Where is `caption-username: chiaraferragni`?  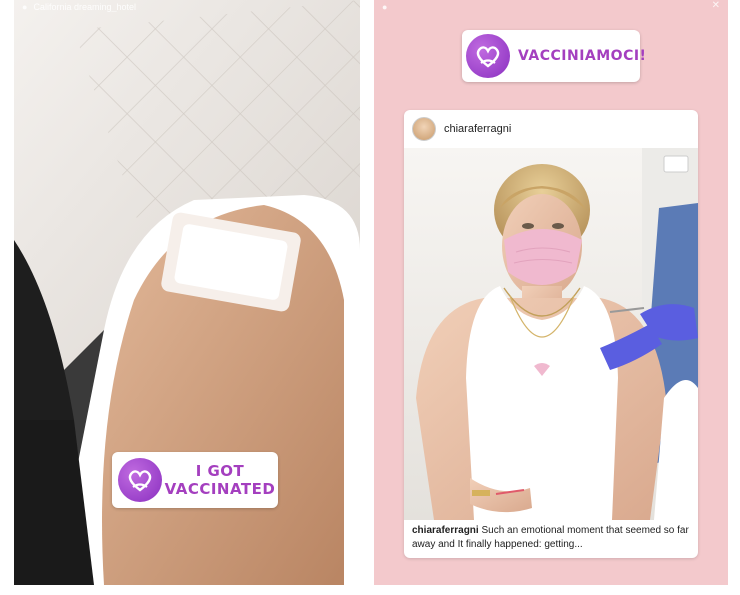 caption-username: chiaraferragni is located at coordinates (445, 530).